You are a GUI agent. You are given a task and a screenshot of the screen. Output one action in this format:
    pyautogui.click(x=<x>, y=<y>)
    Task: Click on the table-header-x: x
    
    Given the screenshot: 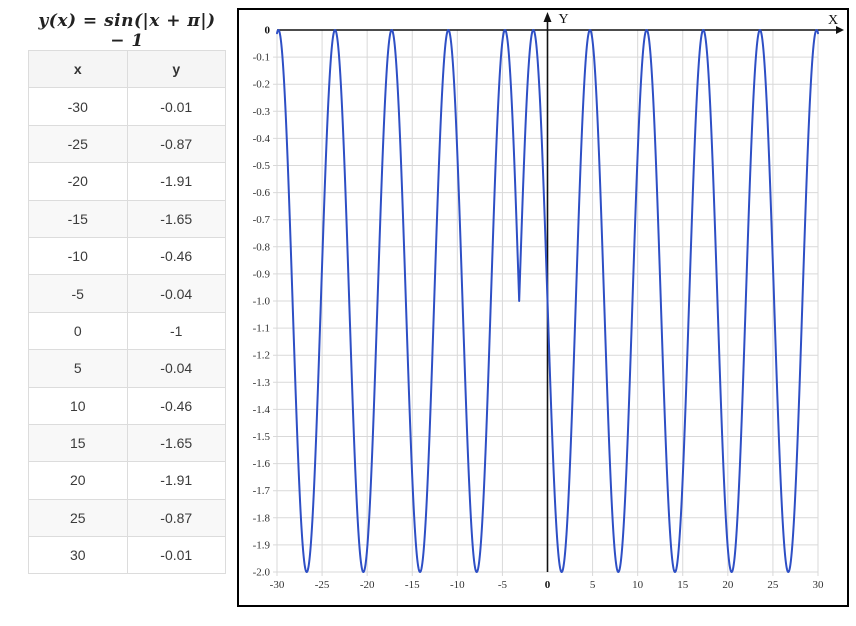 What is the action you would take?
    pyautogui.click(x=78, y=69)
    